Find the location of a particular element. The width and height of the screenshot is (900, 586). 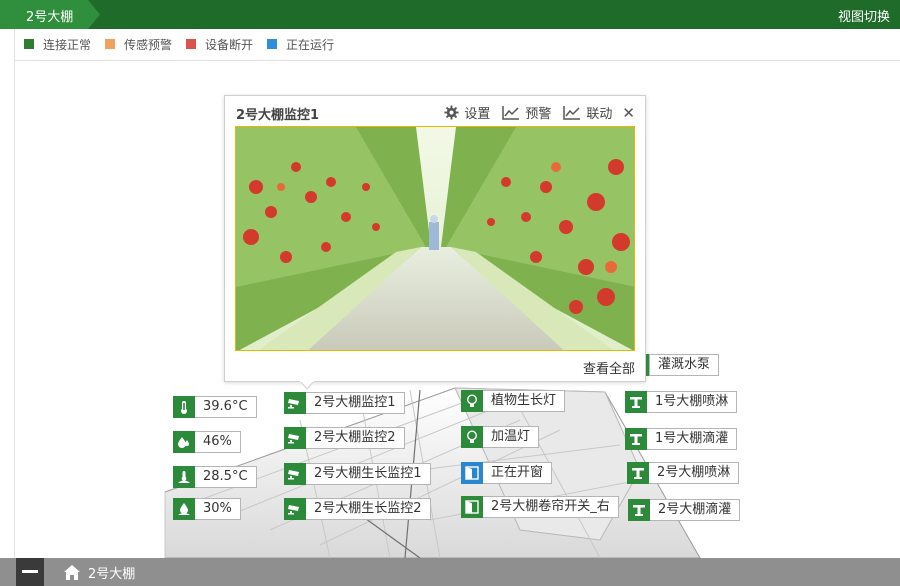

popup-toolbar: 设置 预警 联动 ✕ is located at coordinates (536, 112).